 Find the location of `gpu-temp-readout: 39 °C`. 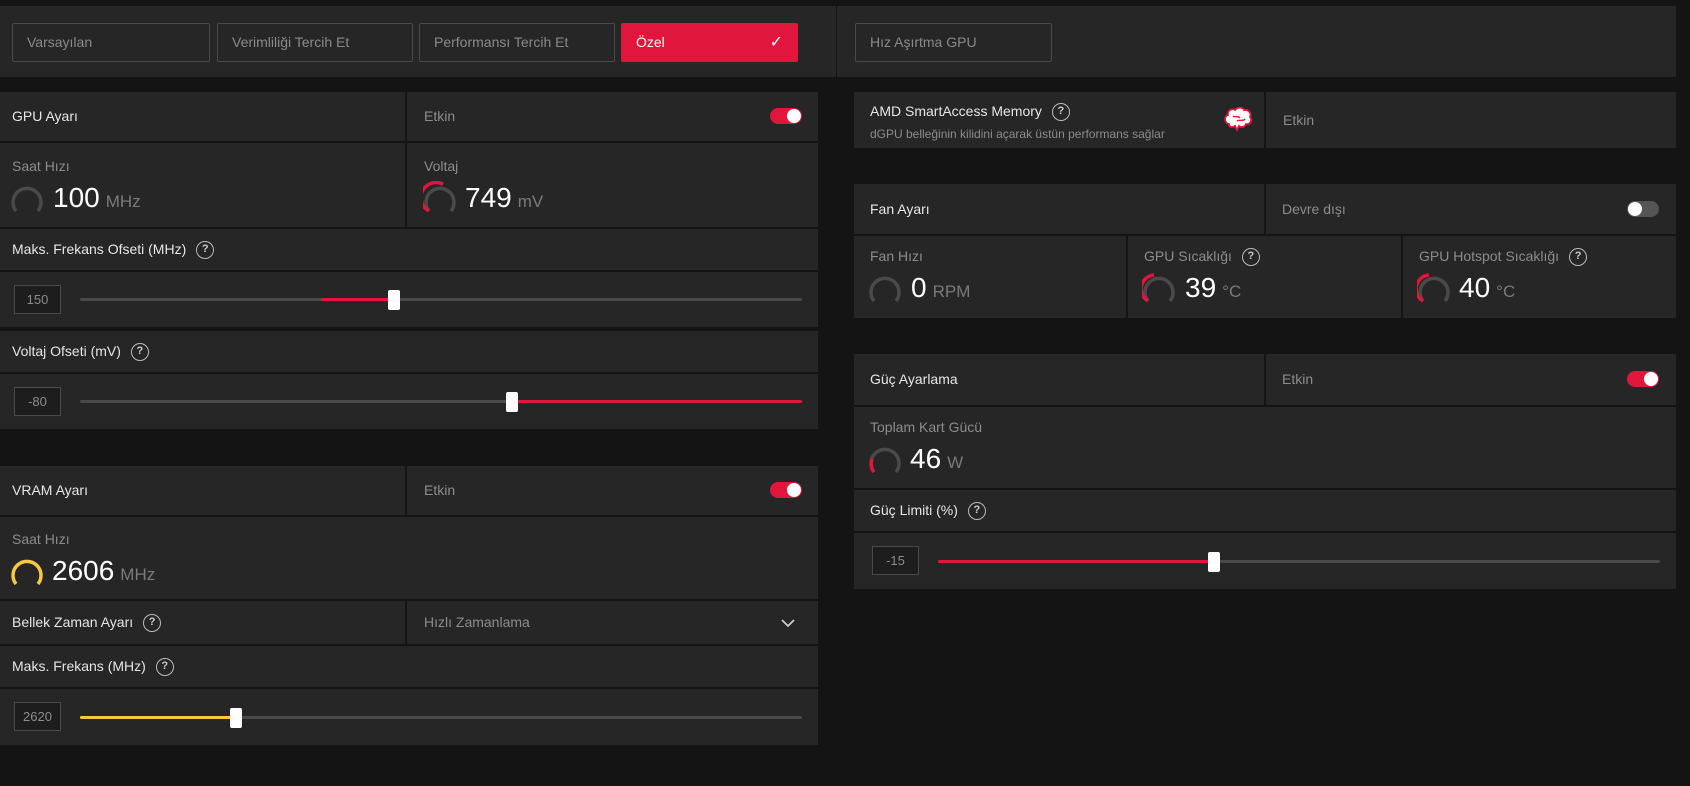

gpu-temp-readout: 39 °C is located at coordinates (1213, 288).